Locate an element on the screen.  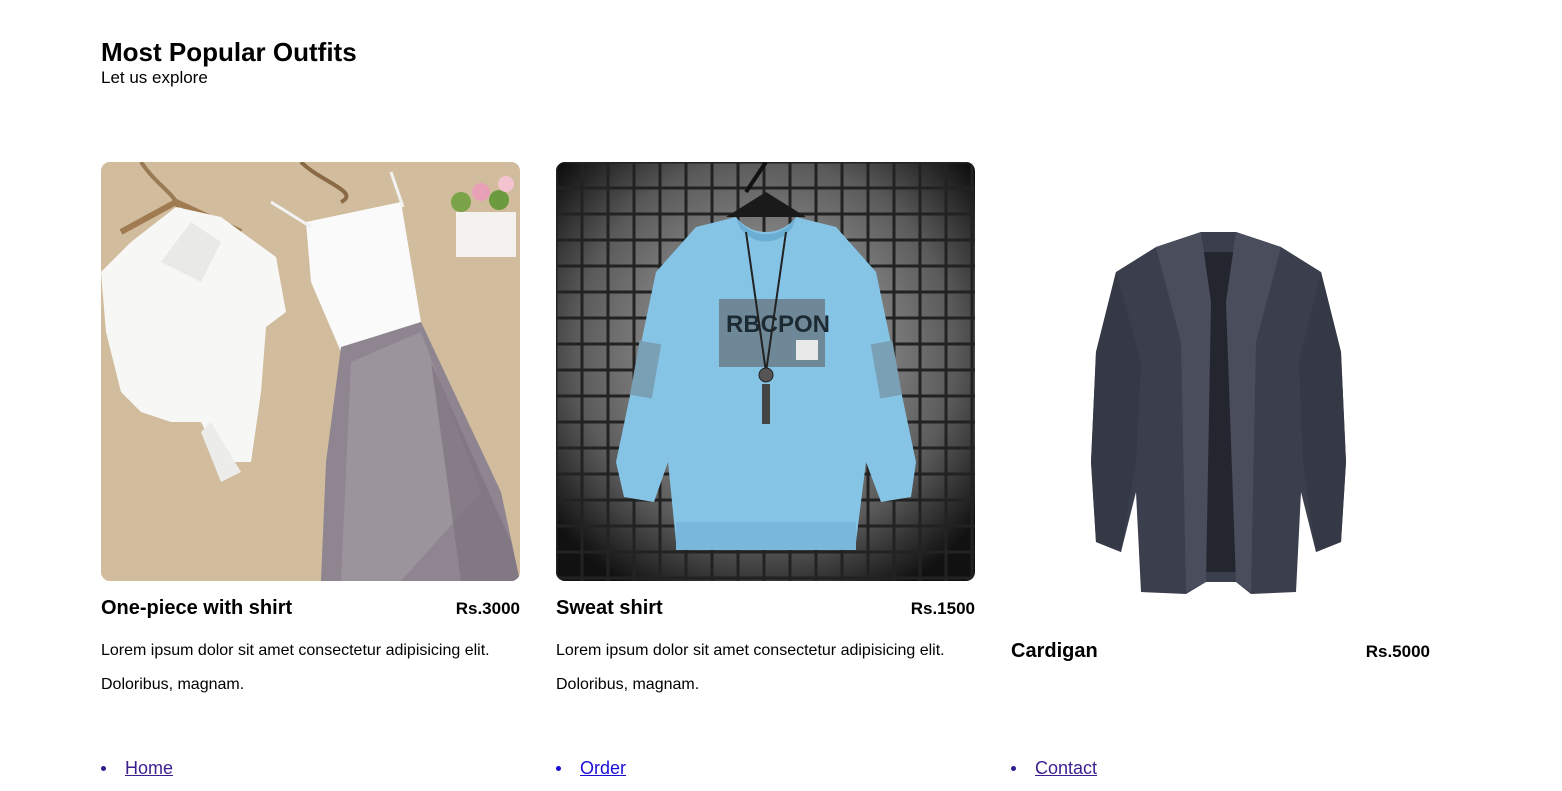
nav-link-contact: Contact is located at coordinates (1066, 768).